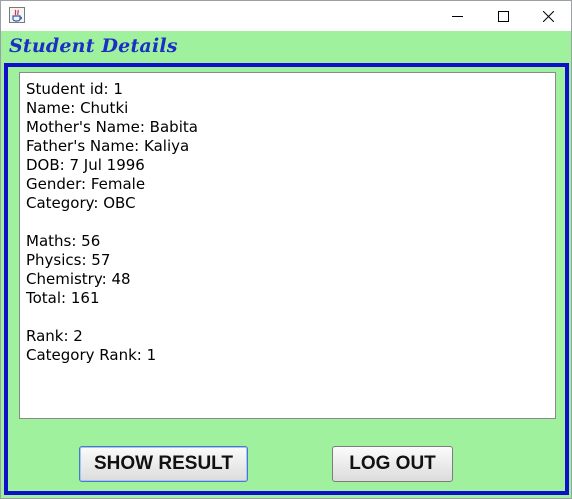 The height and width of the screenshot is (499, 572). I want to click on detail-line: Category Rank: 1, so click(91, 355).